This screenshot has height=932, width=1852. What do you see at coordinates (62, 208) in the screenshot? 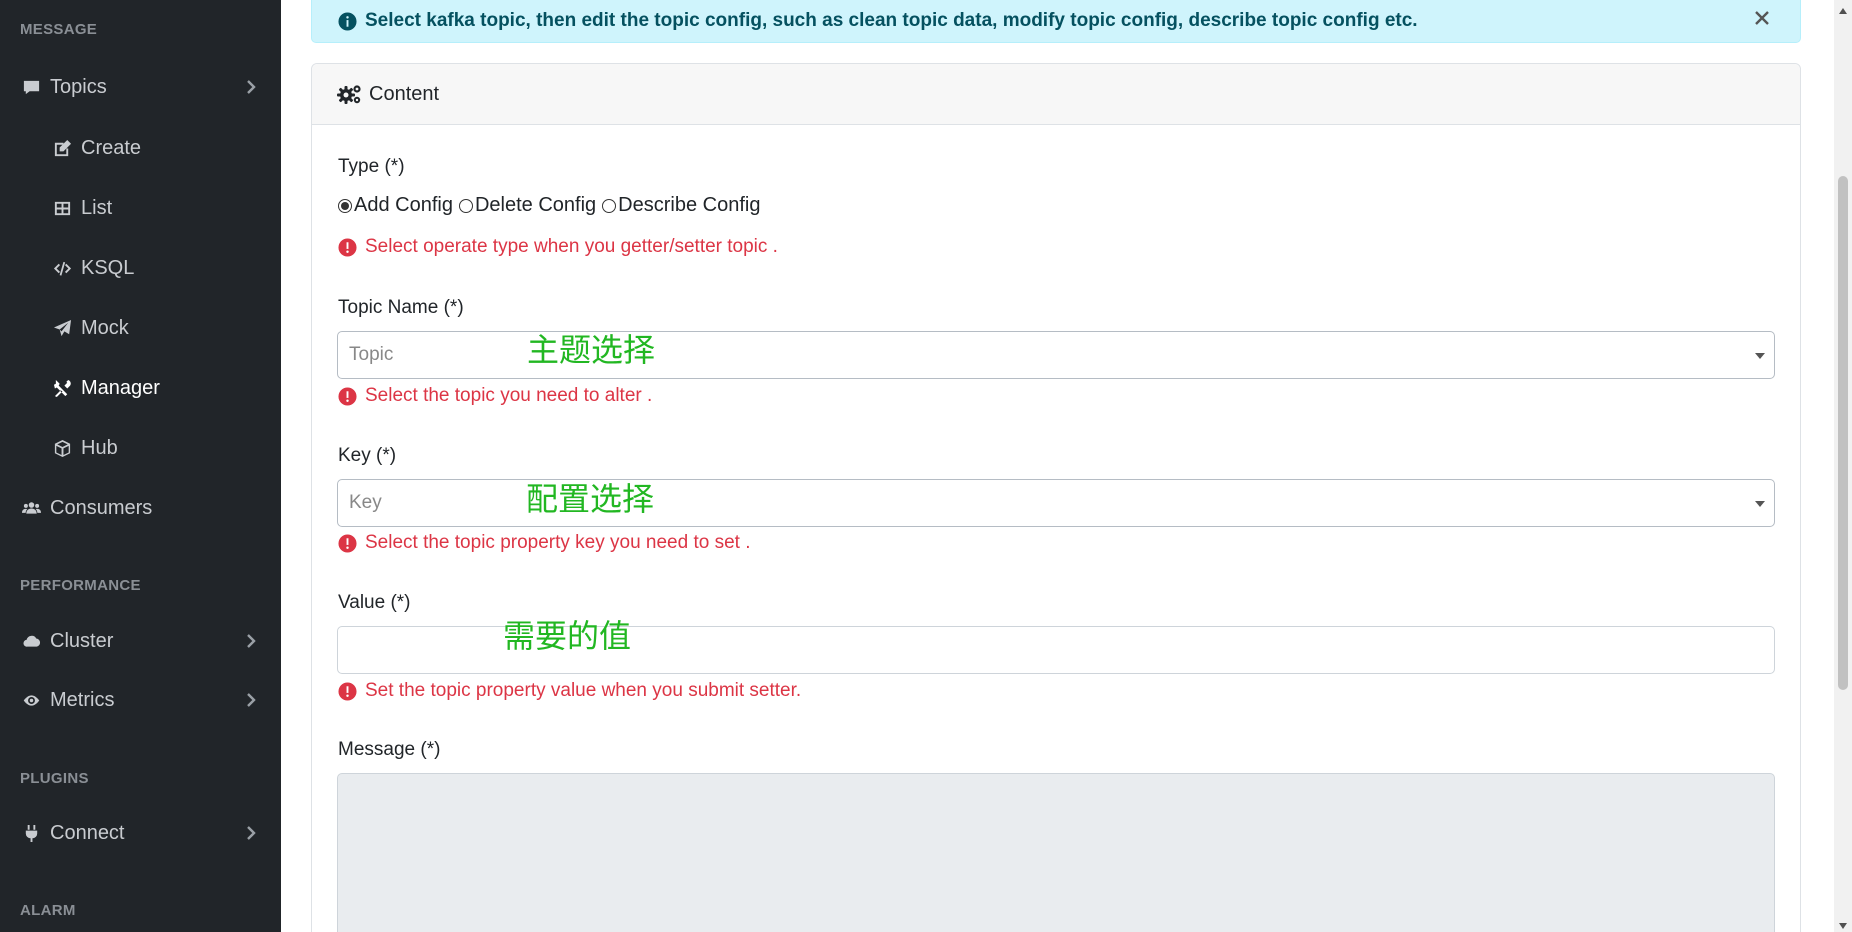
I see `table-icon` at bounding box center [62, 208].